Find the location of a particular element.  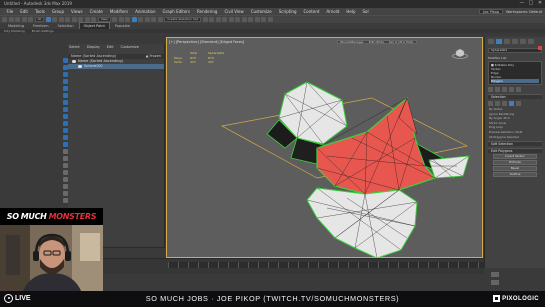

show-end-result-icon is located at coordinates (497, 89).